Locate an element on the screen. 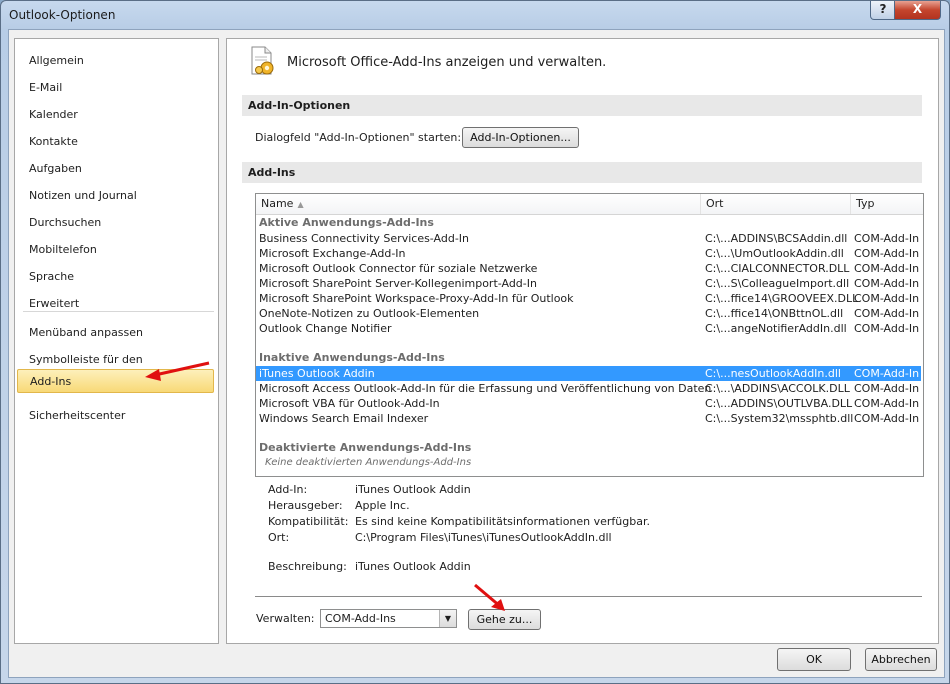  addin-name: iTunes Outlook Addin is located at coordinates (317, 373).